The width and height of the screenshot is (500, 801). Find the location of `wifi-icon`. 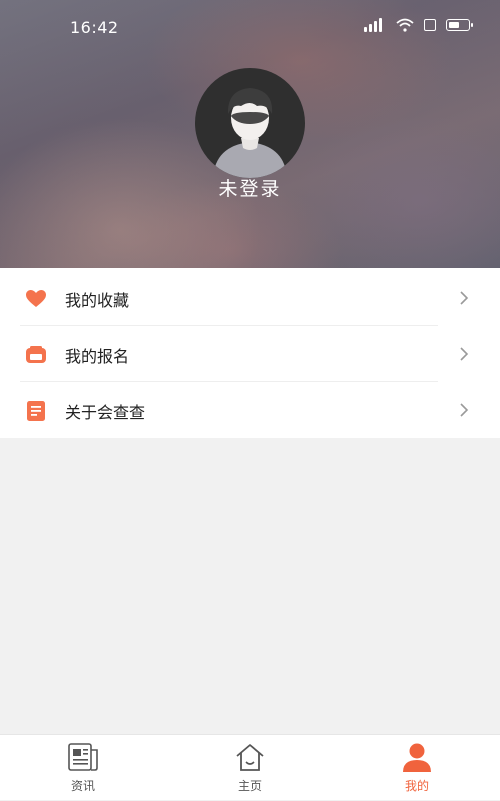

wifi-icon is located at coordinates (405, 25).